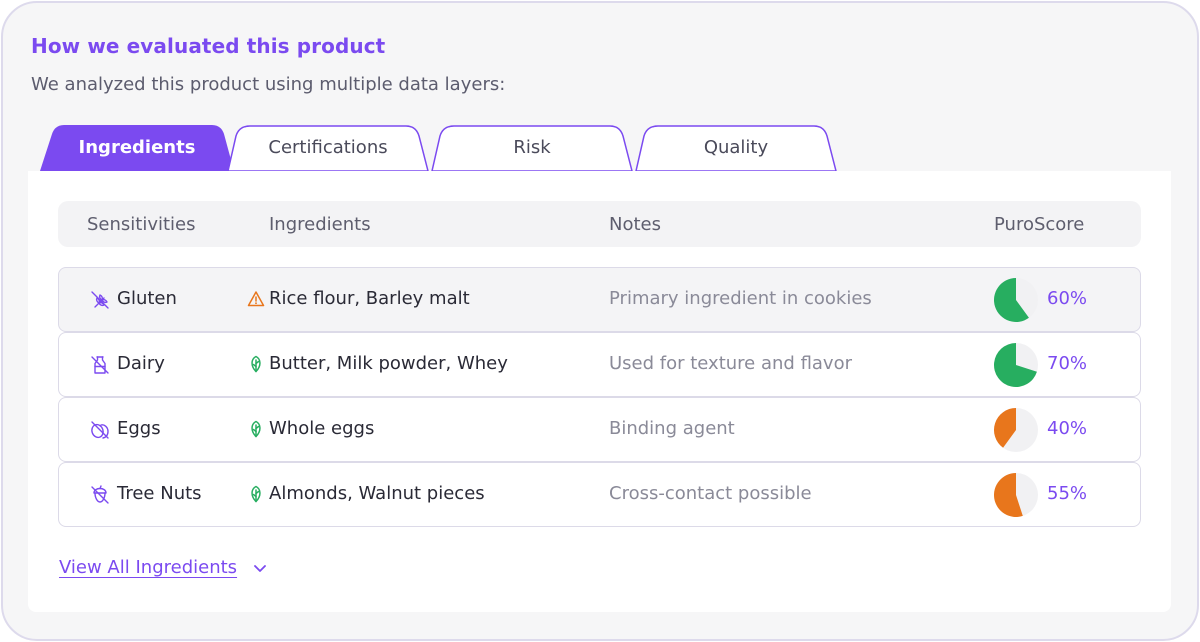 The image size is (1200, 642). I want to click on tab-certifications: Certifications, so click(328, 148).